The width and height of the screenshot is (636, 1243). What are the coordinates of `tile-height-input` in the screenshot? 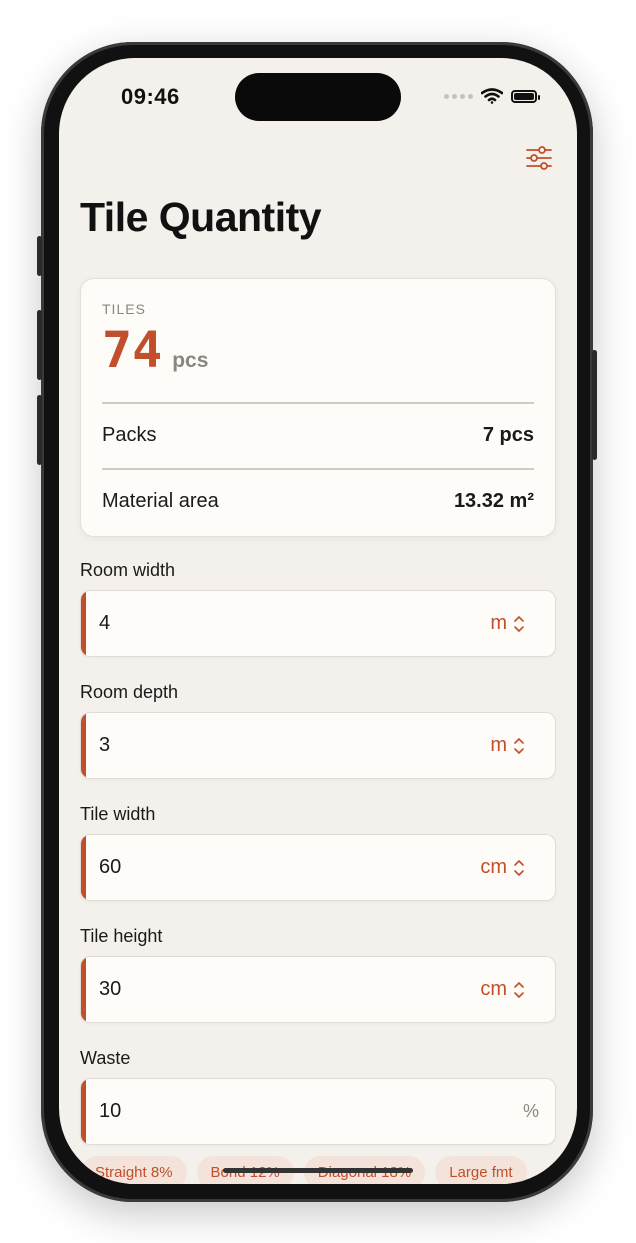 It's located at (249, 989).